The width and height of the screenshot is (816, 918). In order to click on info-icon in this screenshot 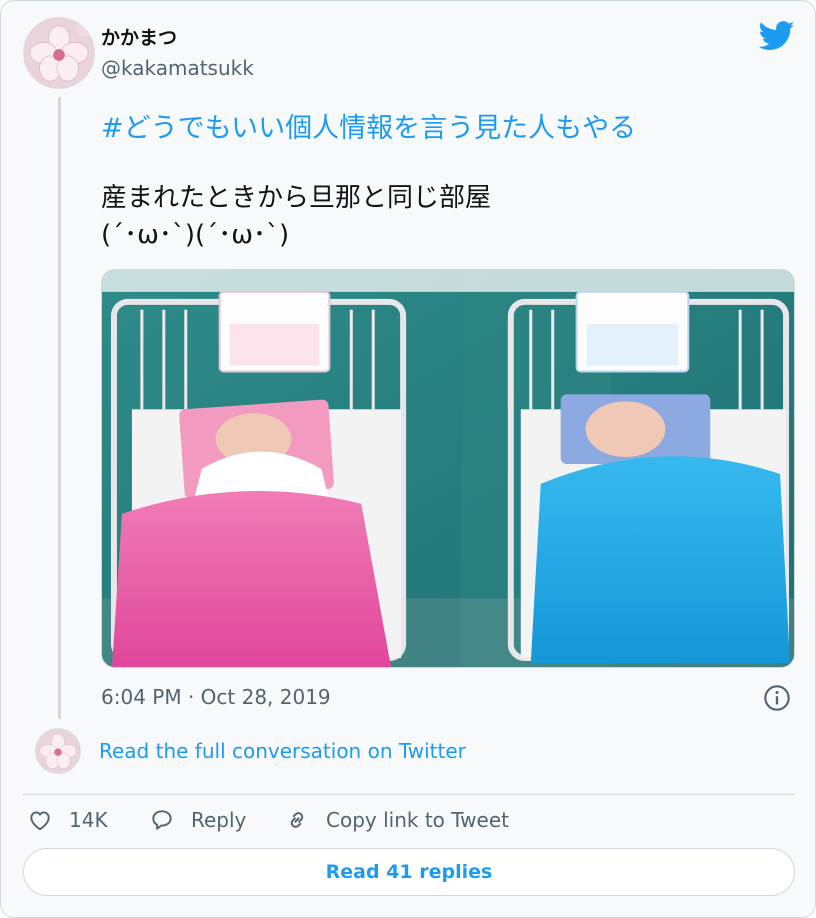, I will do `click(777, 698)`.